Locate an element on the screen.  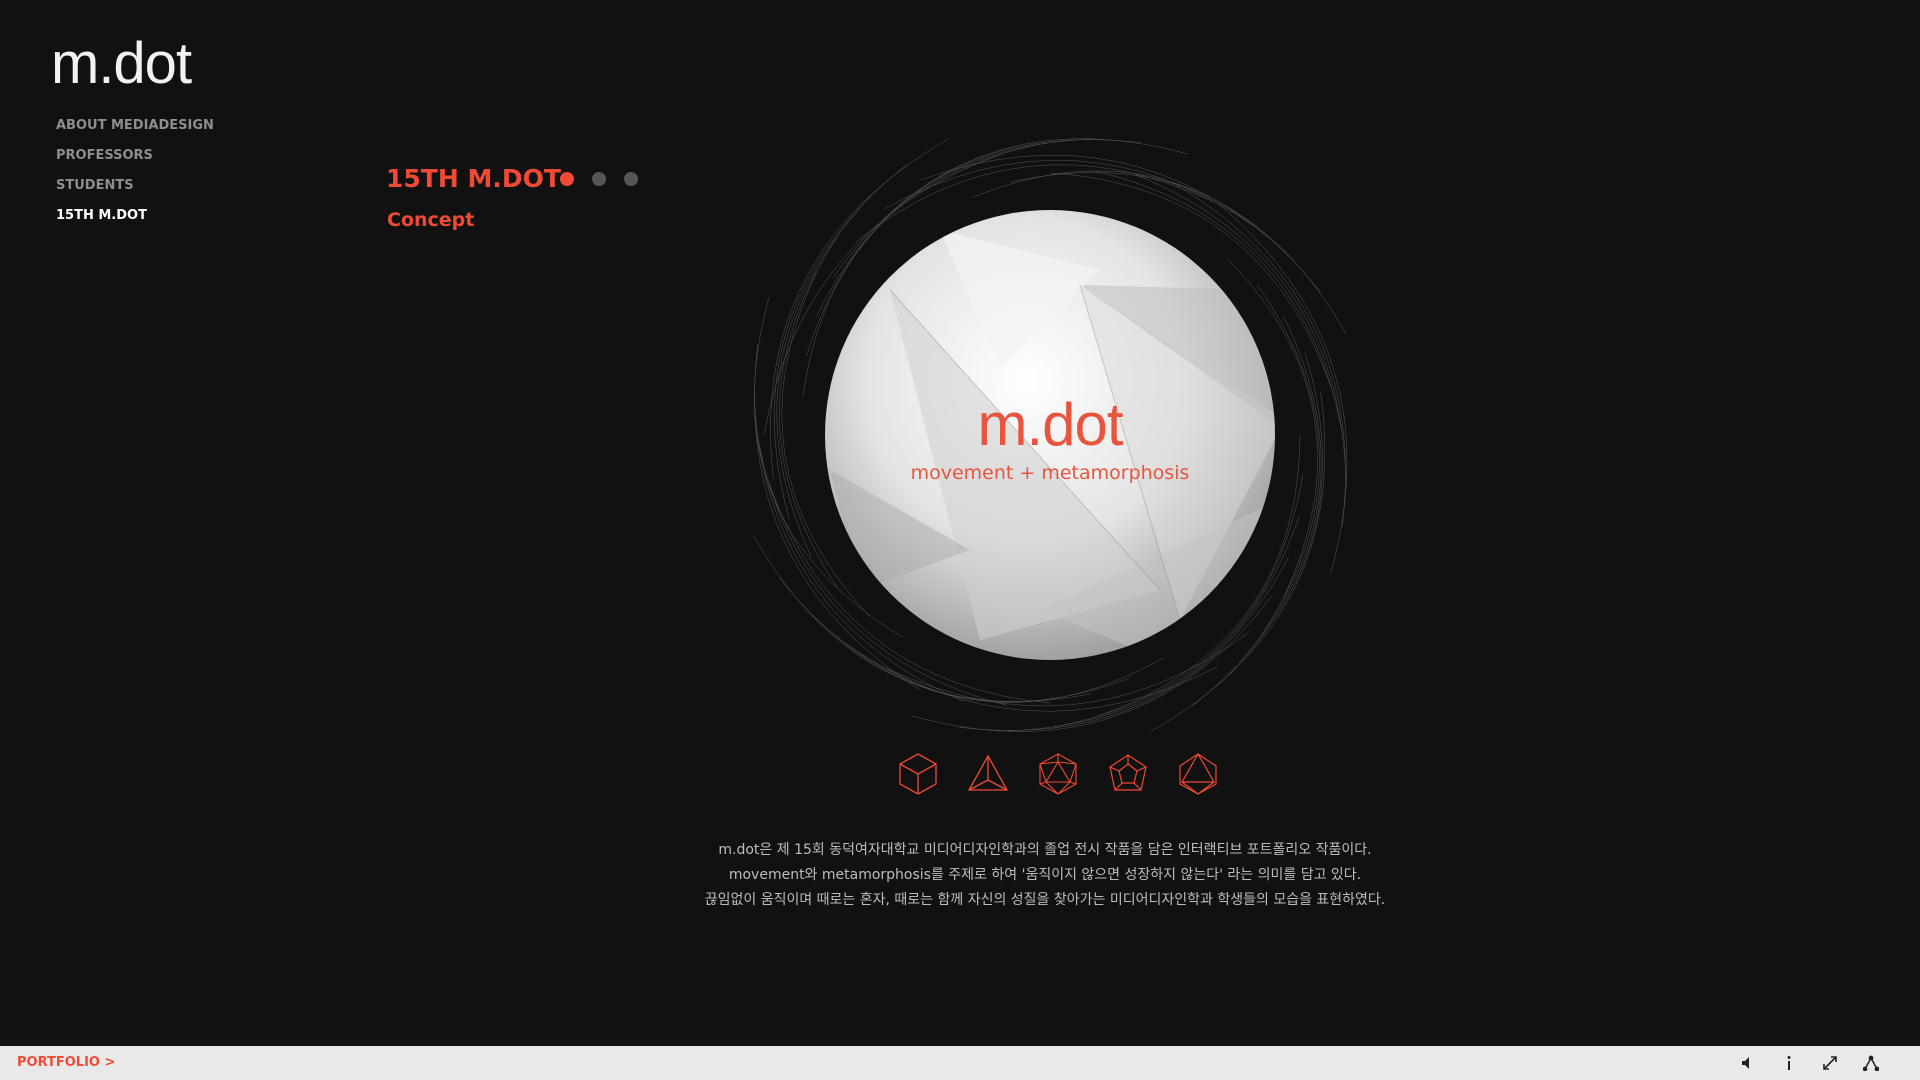
nav-item-15th-mdot: 15TH M.DOT is located at coordinates (135, 222).